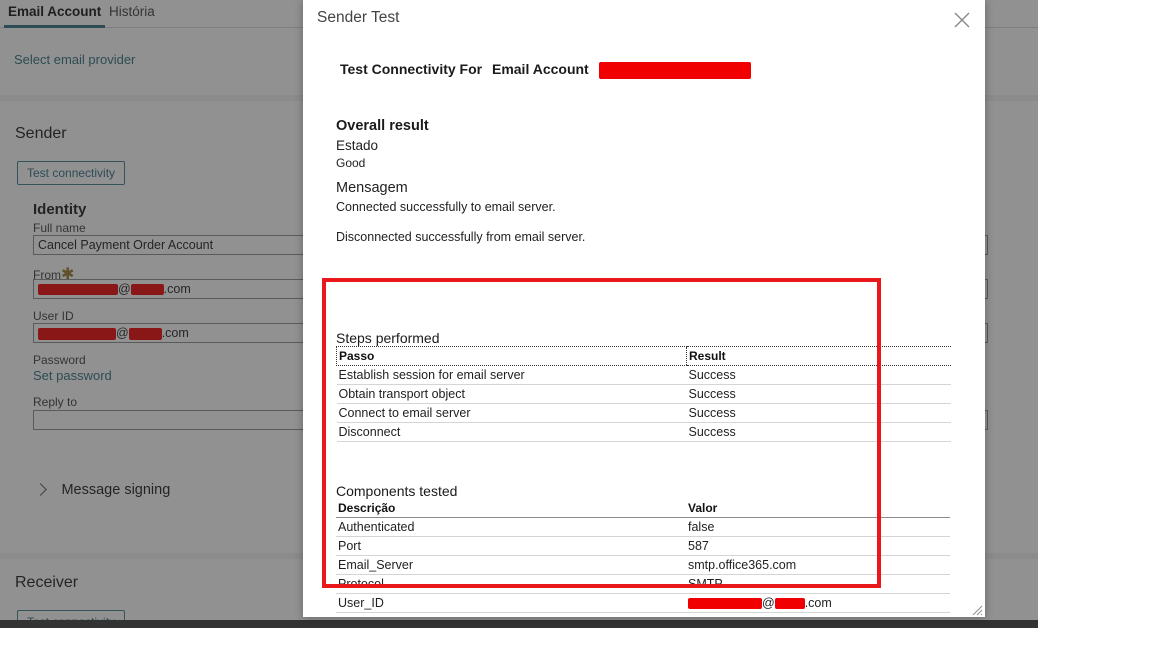 This screenshot has width=1152, height=648. Describe the element at coordinates (818, 356) in the screenshot. I see `steps-col-result: Result` at that location.